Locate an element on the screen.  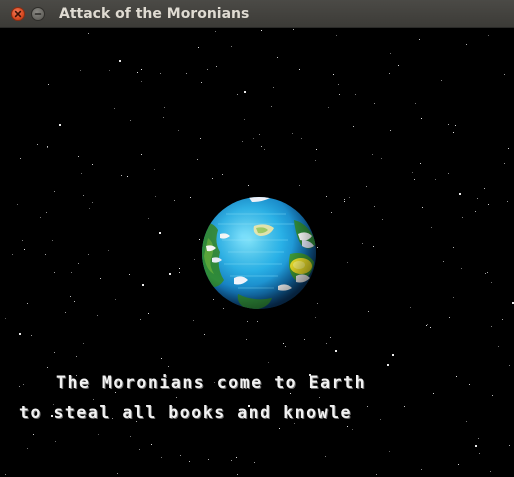
minimize-button is located at coordinates (38, 14).